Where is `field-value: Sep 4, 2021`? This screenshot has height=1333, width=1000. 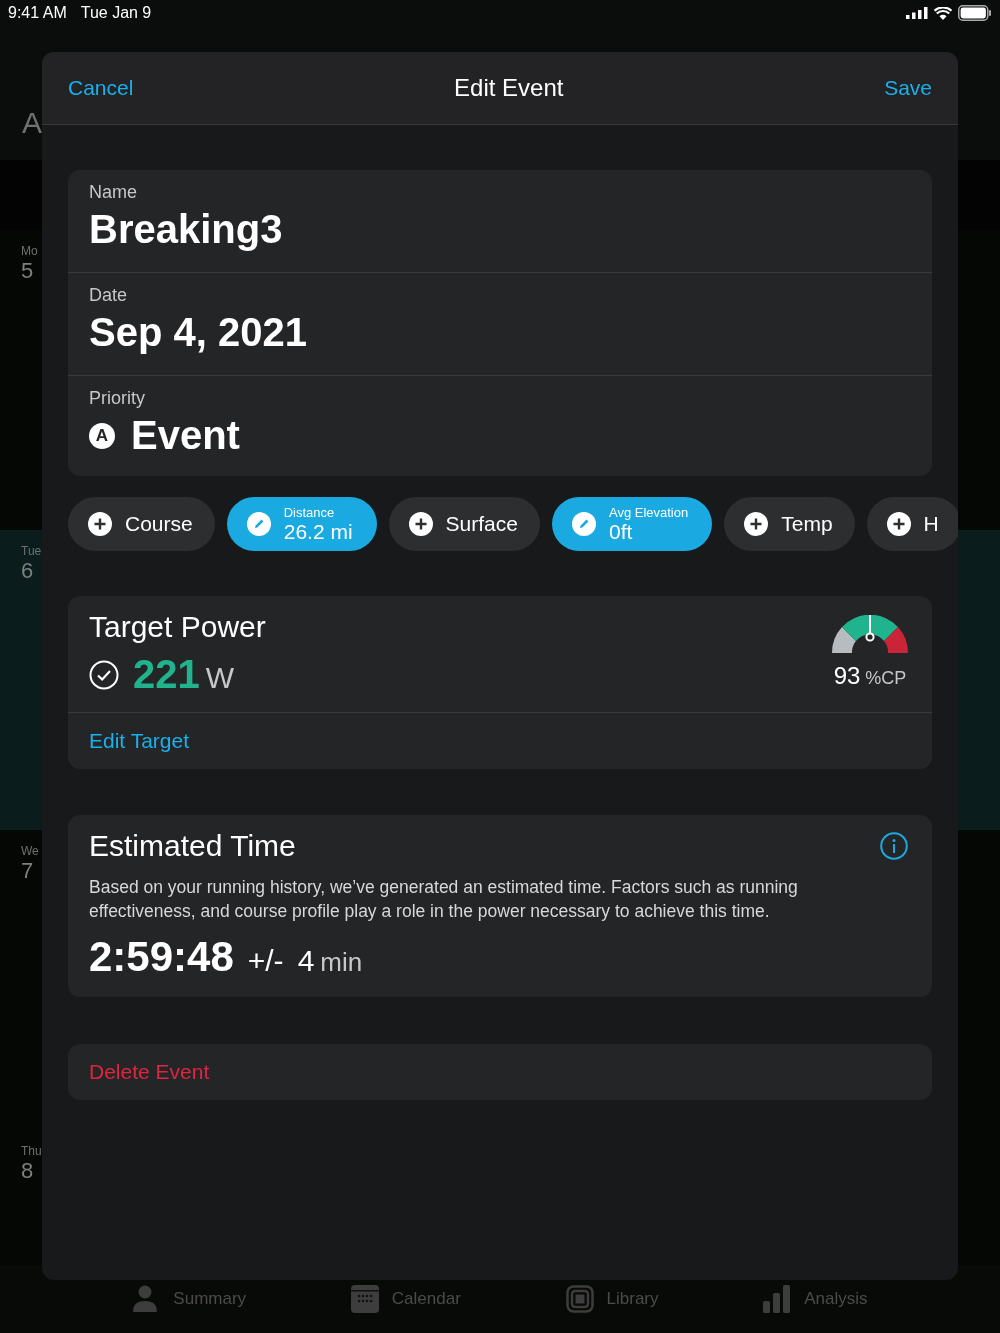
field-value: Sep 4, 2021 is located at coordinates (500, 332).